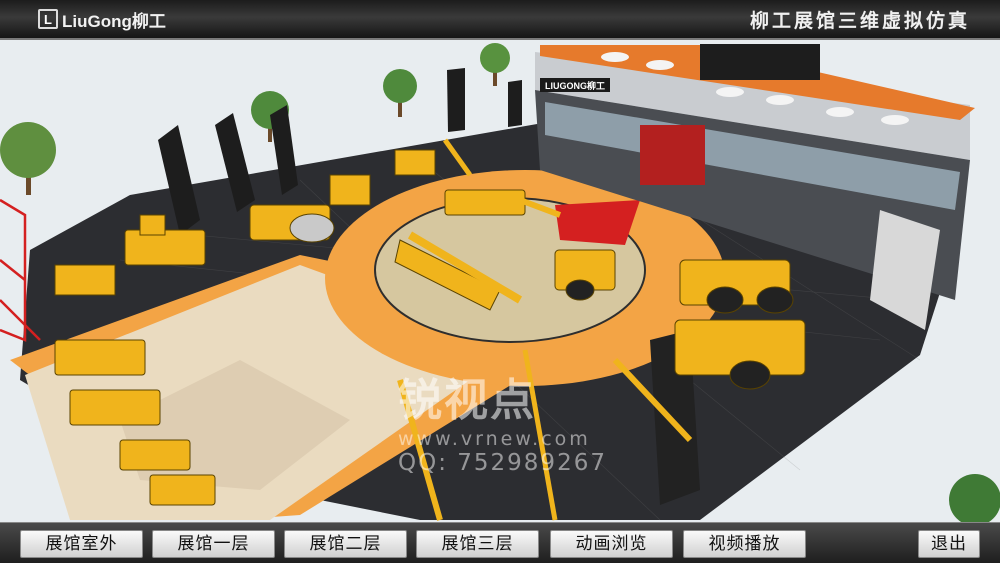  I want to click on nav-button-floor-2: 展馆二层, so click(345, 544).